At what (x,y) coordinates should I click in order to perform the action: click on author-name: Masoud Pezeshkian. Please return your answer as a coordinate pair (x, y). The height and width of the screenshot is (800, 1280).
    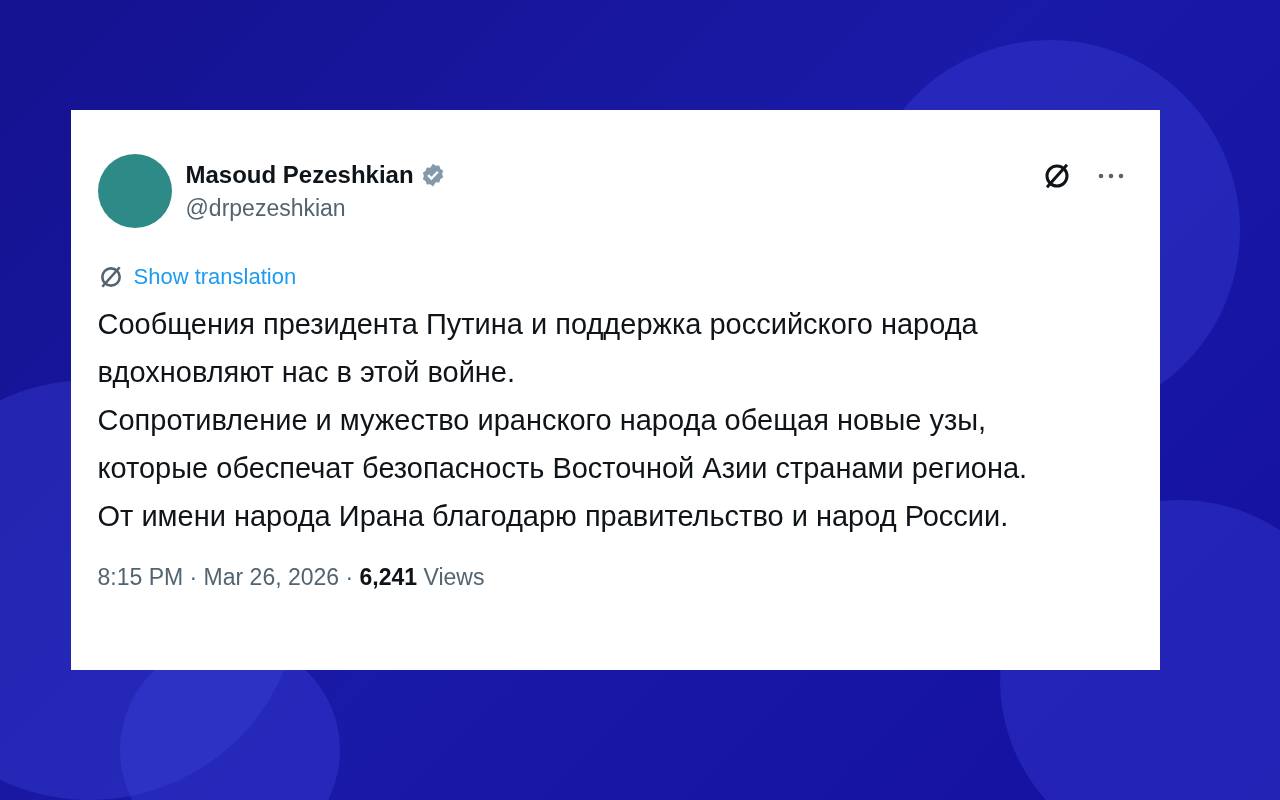
    Looking at the image, I should click on (299, 174).